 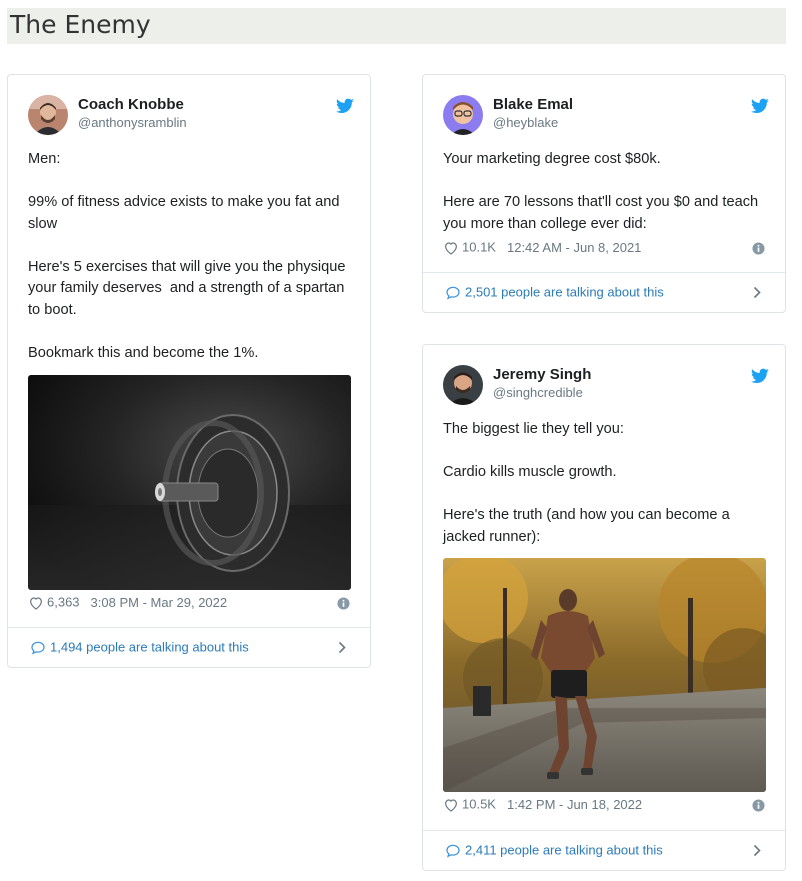 I want to click on tweet-meta: 6,363 3:08 PM - Mar 29, 2022, so click(x=191, y=602).